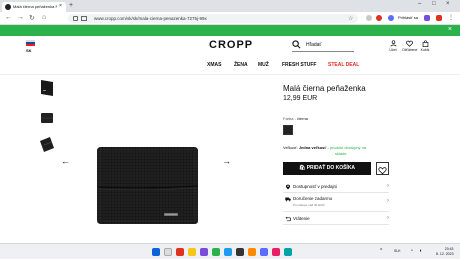  What do you see at coordinates (288, 130) in the screenshot?
I see `color-swatch-black` at bounding box center [288, 130].